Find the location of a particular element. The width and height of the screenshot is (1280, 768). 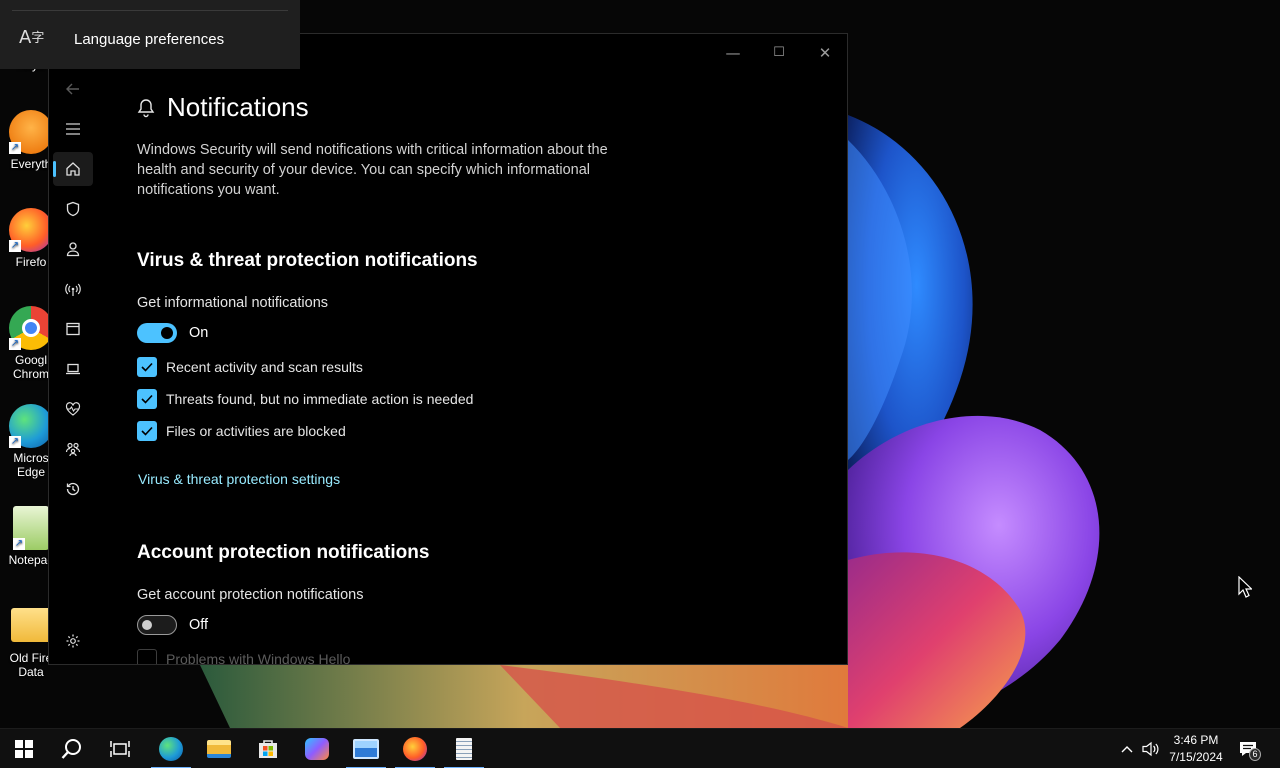

checkbox-threats-found is located at coordinates (147, 399).